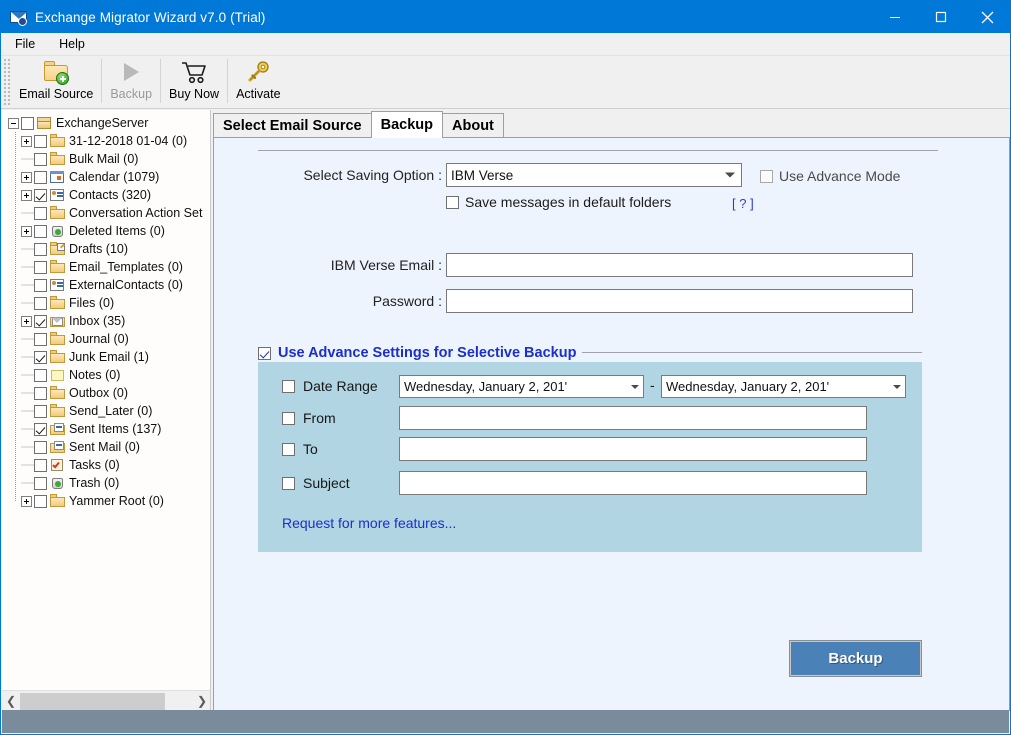 This screenshot has width=1011, height=735. Describe the element at coordinates (72, 44) in the screenshot. I see `menu-item-help: Help` at that location.